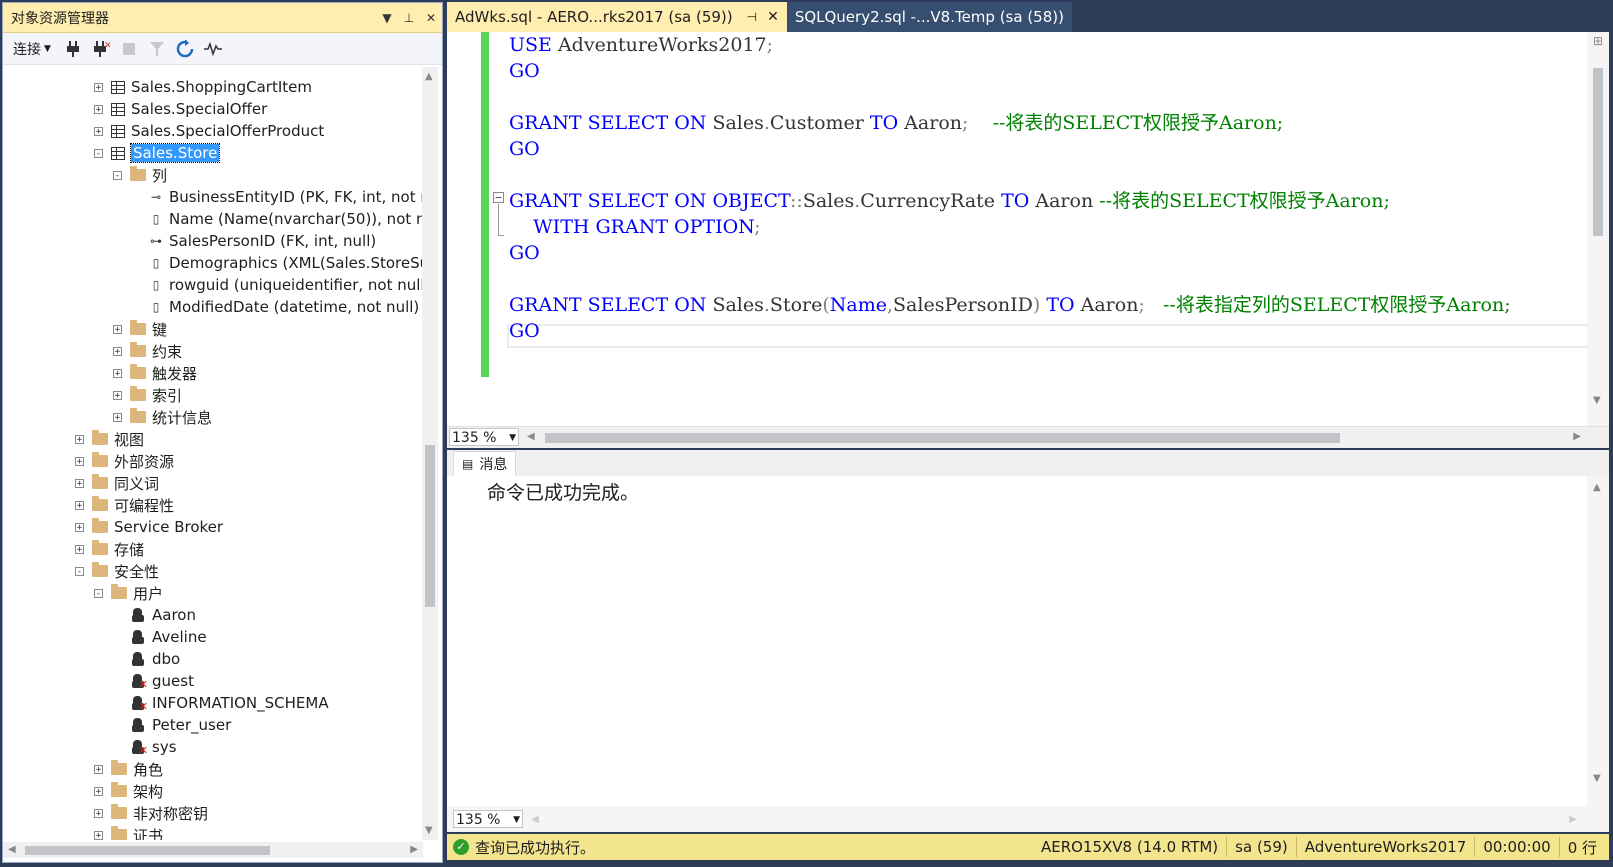 The image size is (1613, 867). Describe the element at coordinates (641, 45) in the screenshot. I see `code-line: USE AdventureWorks2017;` at that location.